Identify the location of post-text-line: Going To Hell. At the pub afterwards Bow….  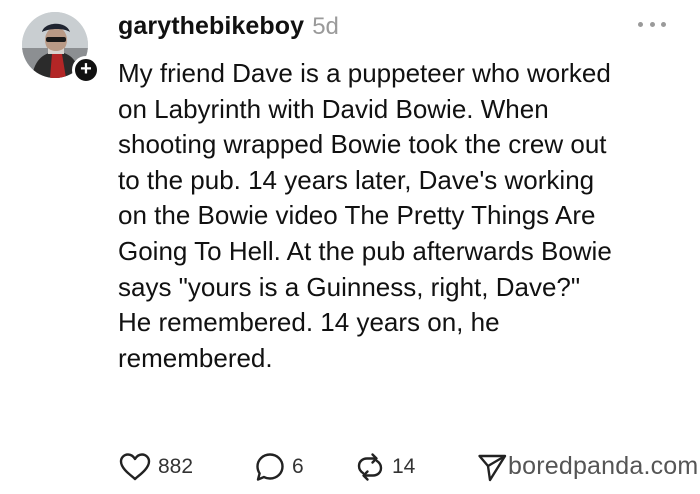
(365, 250).